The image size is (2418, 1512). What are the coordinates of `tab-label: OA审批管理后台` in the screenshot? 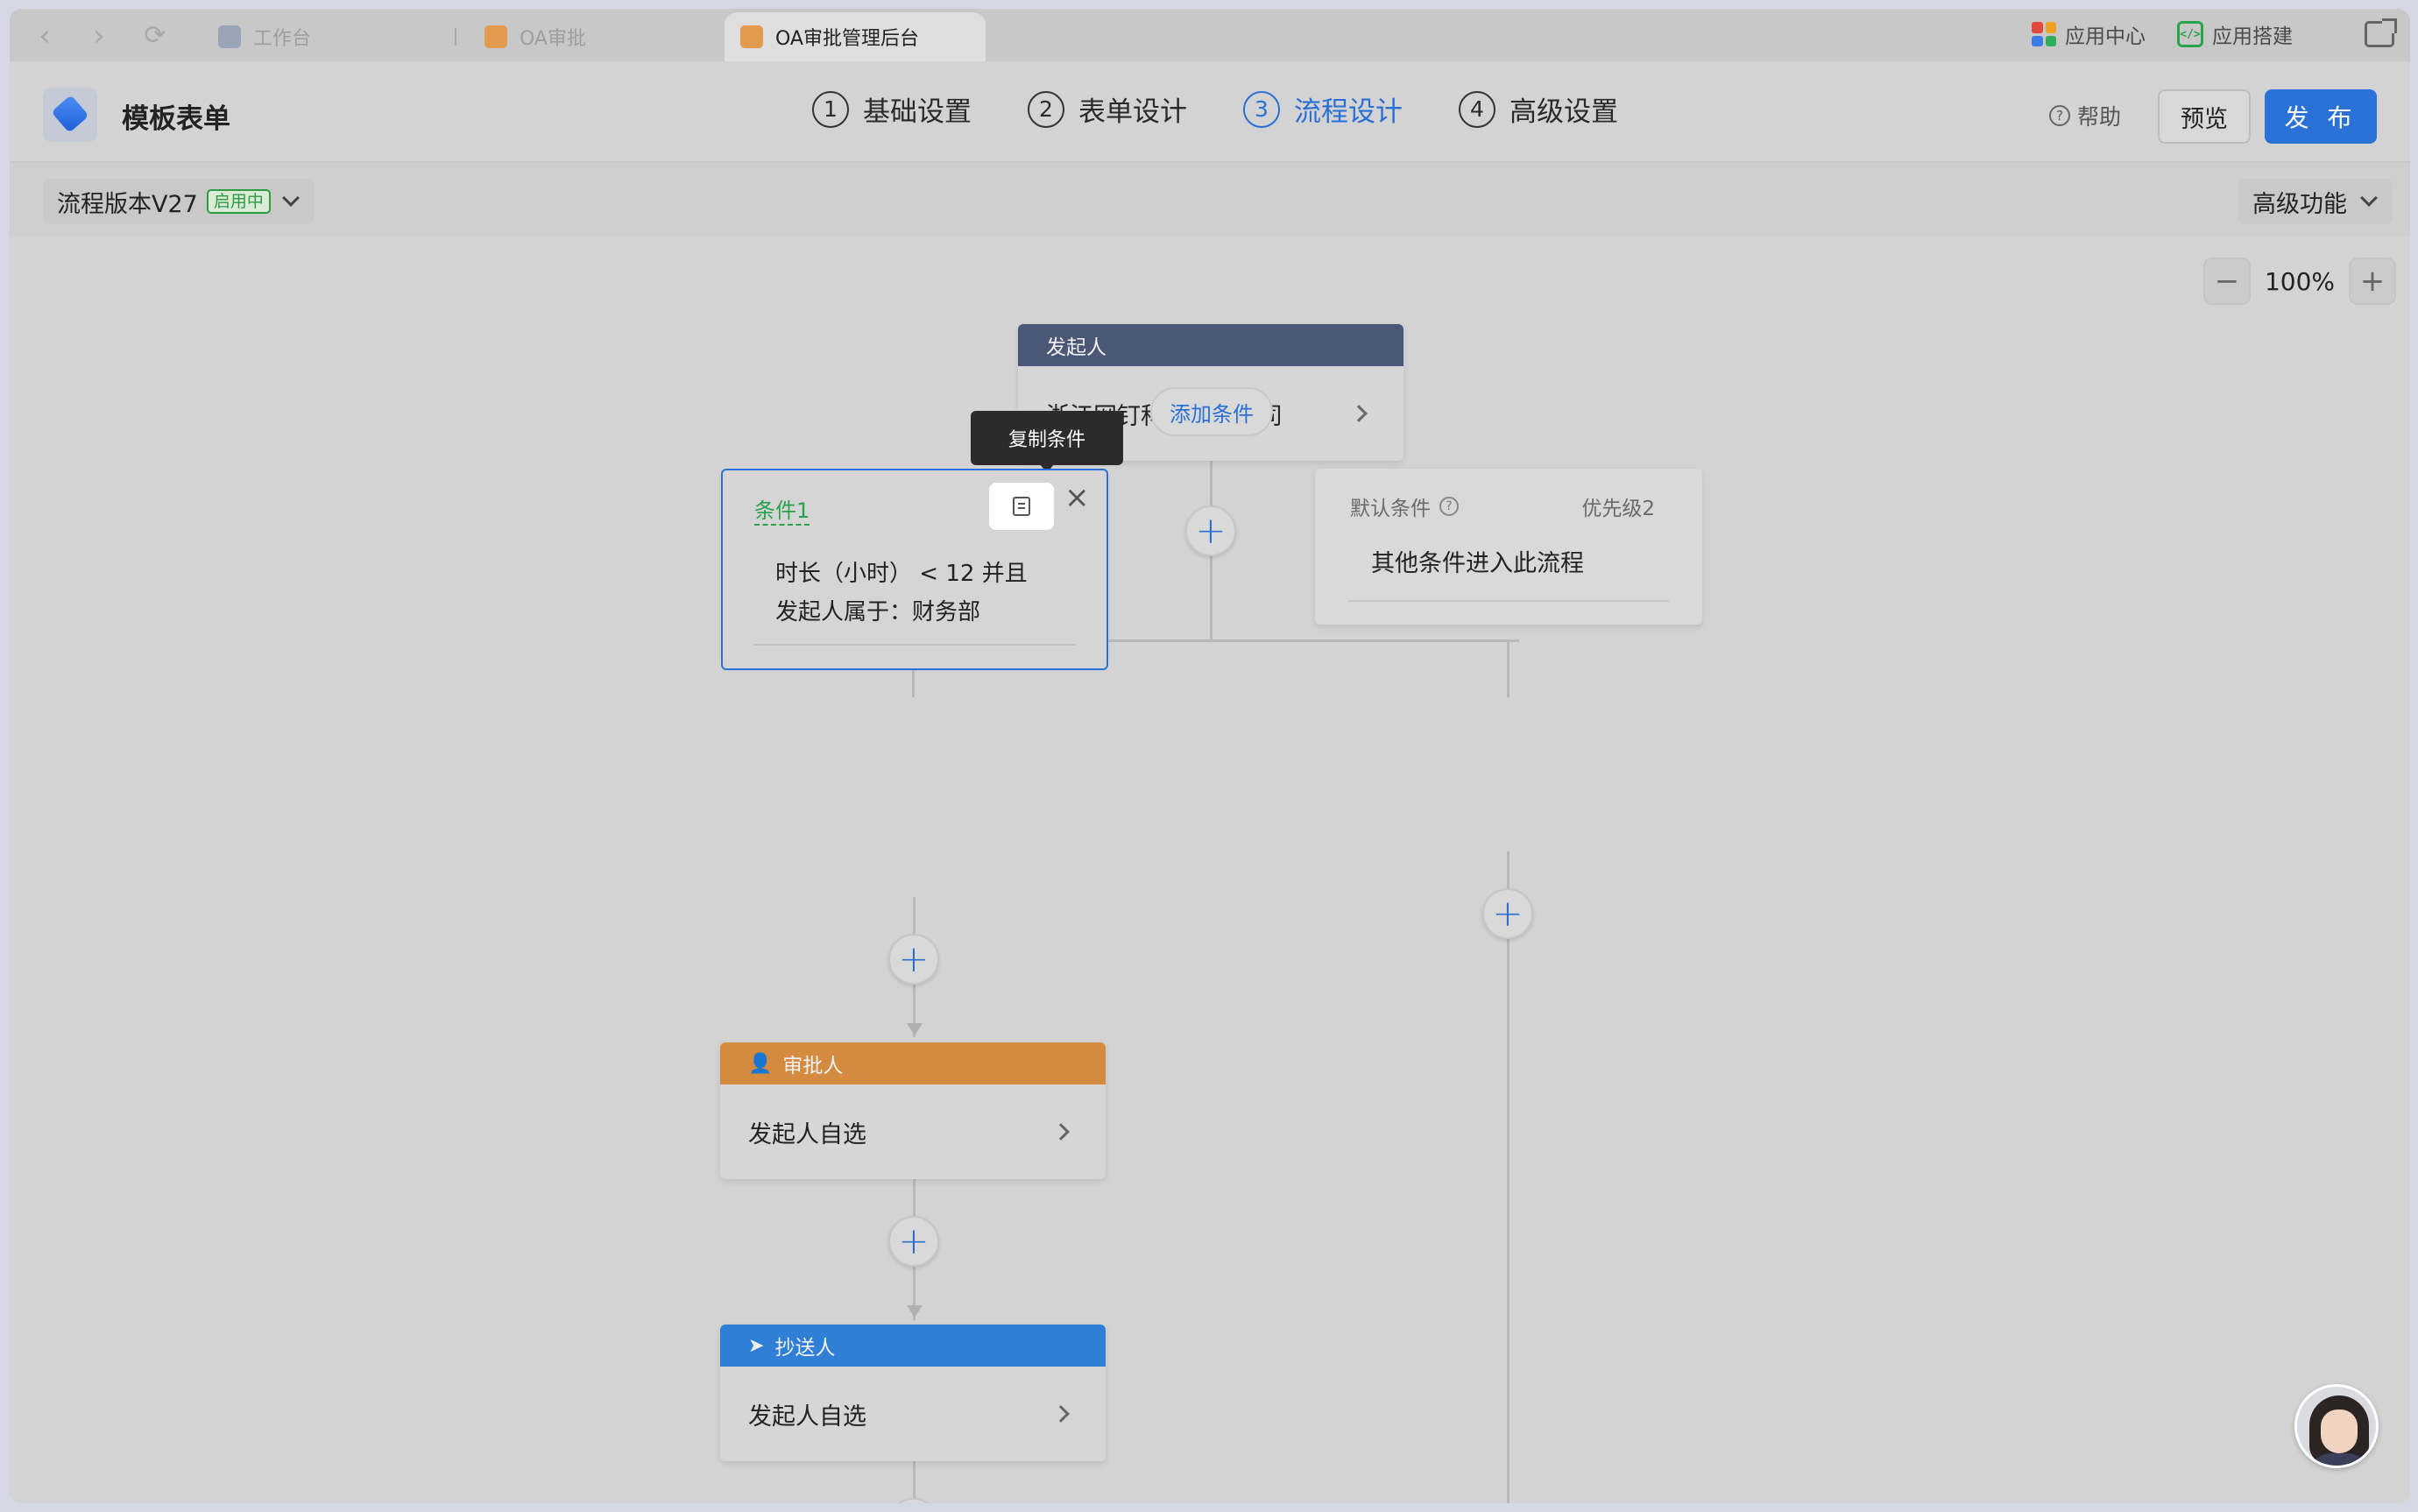 It's located at (847, 39).